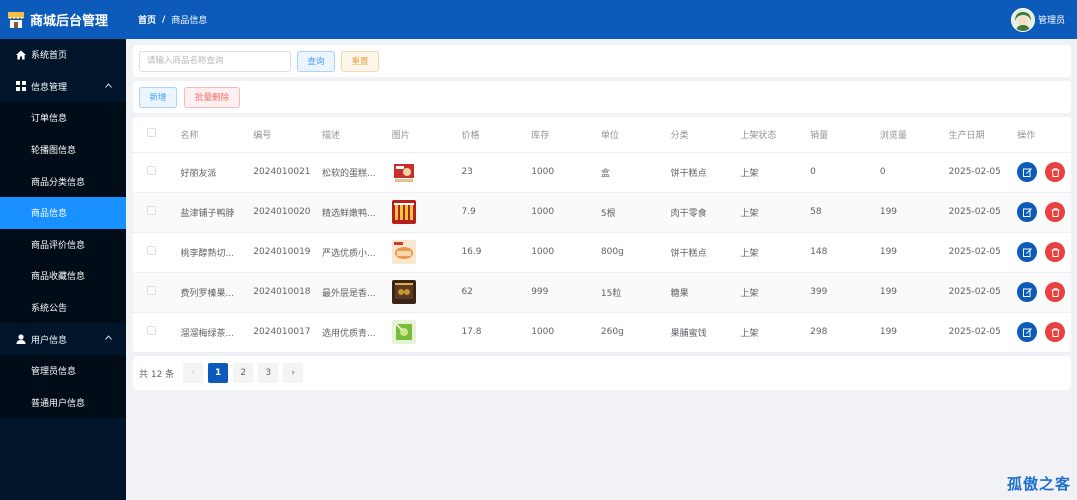 The height and width of the screenshot is (500, 1077). What do you see at coordinates (157, 135) in the screenshot?
I see `select-all-checkbox-cell` at bounding box center [157, 135].